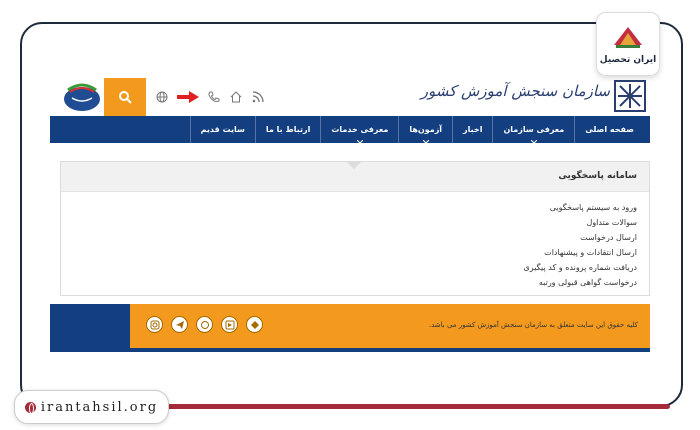  I want to click on nav-item-4: معرفی خدمات, so click(359, 130).